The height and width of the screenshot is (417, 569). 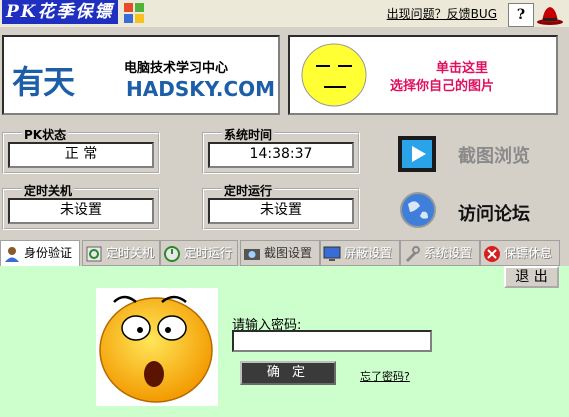 I want to click on tab-system-settings: 系统设置, so click(x=440, y=253).